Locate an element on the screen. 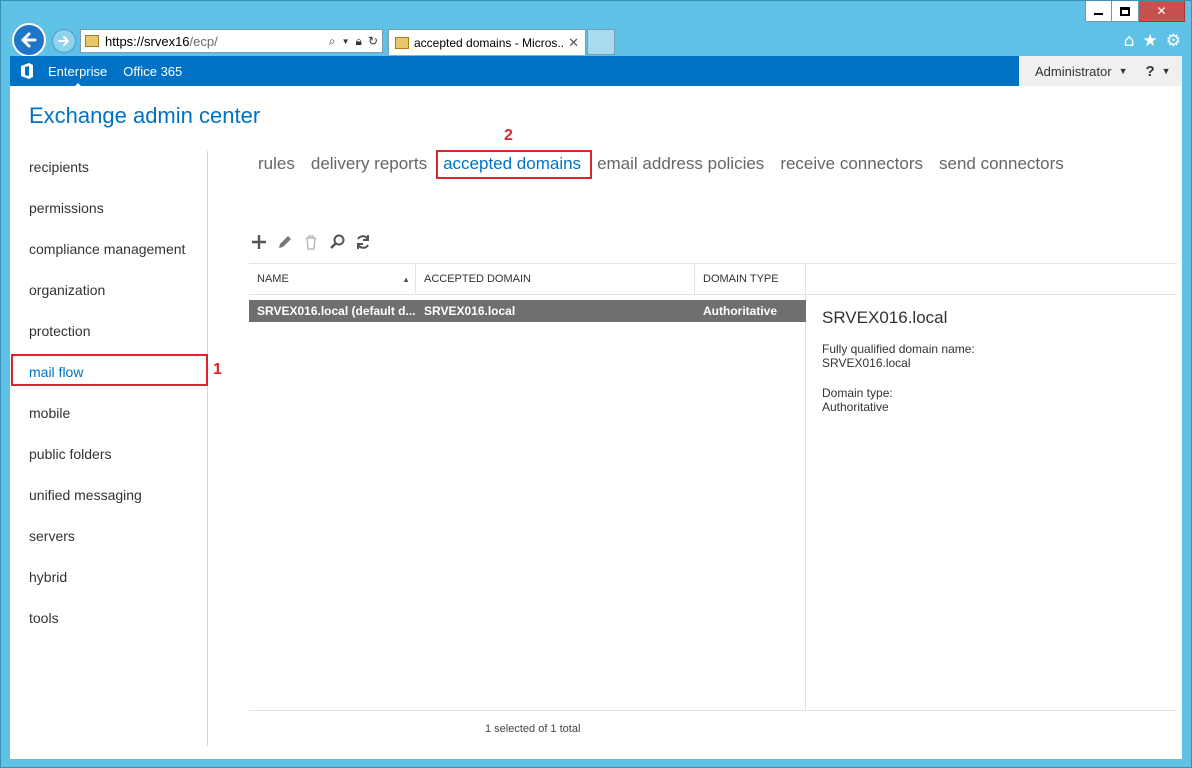  action-toolbar is located at coordinates (311, 242).